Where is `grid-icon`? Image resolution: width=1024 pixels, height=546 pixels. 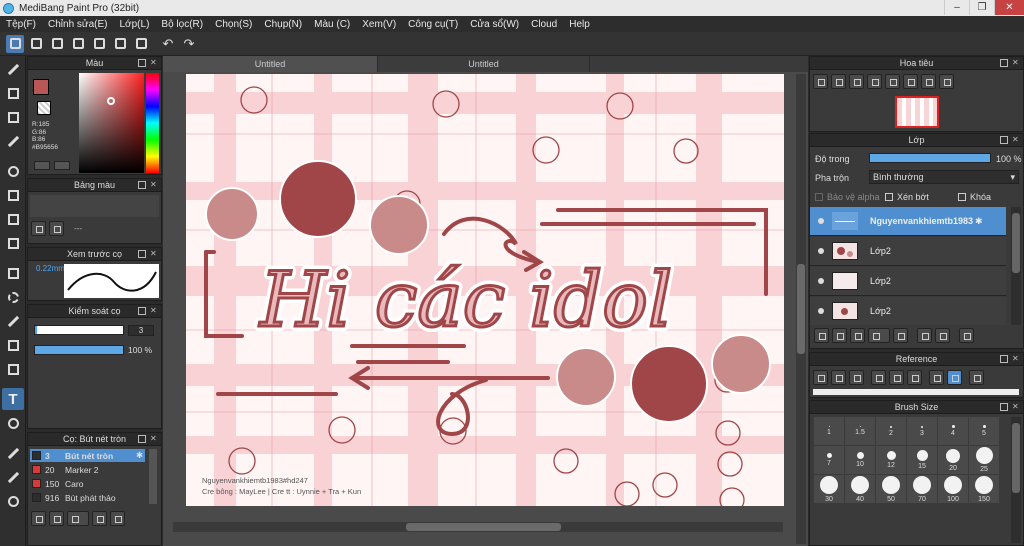
grid-icon is located at coordinates (141, 44).